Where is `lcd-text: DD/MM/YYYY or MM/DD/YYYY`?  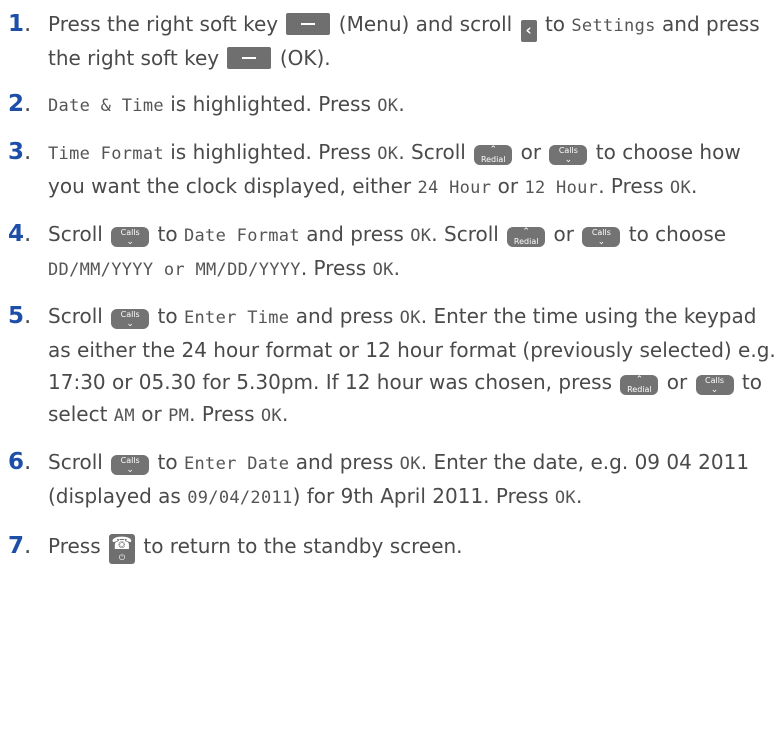
lcd-text: DD/MM/YYYY or MM/DD/YYYY is located at coordinates (174, 270).